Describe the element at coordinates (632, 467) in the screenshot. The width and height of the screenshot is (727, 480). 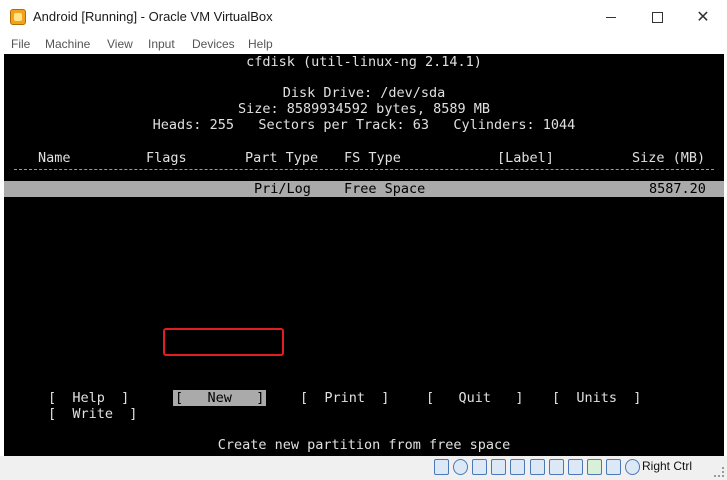
I see `arrow-down-icon` at that location.